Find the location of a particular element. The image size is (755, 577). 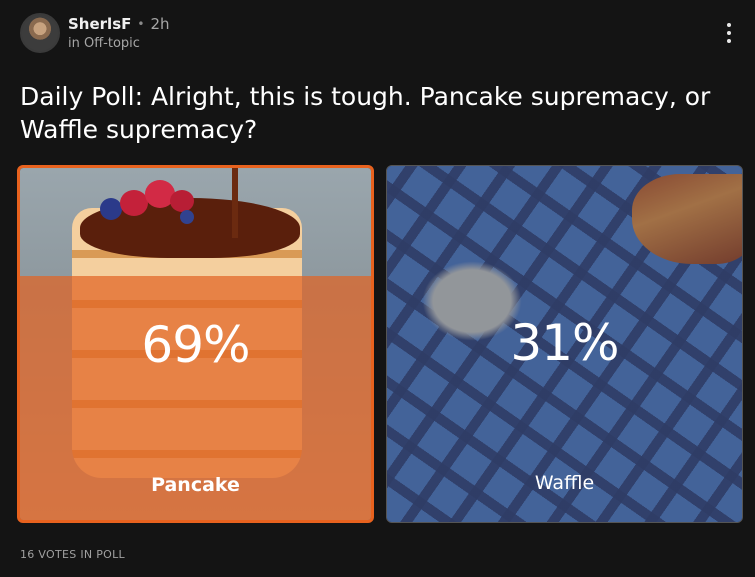

avatar is located at coordinates (40, 33).